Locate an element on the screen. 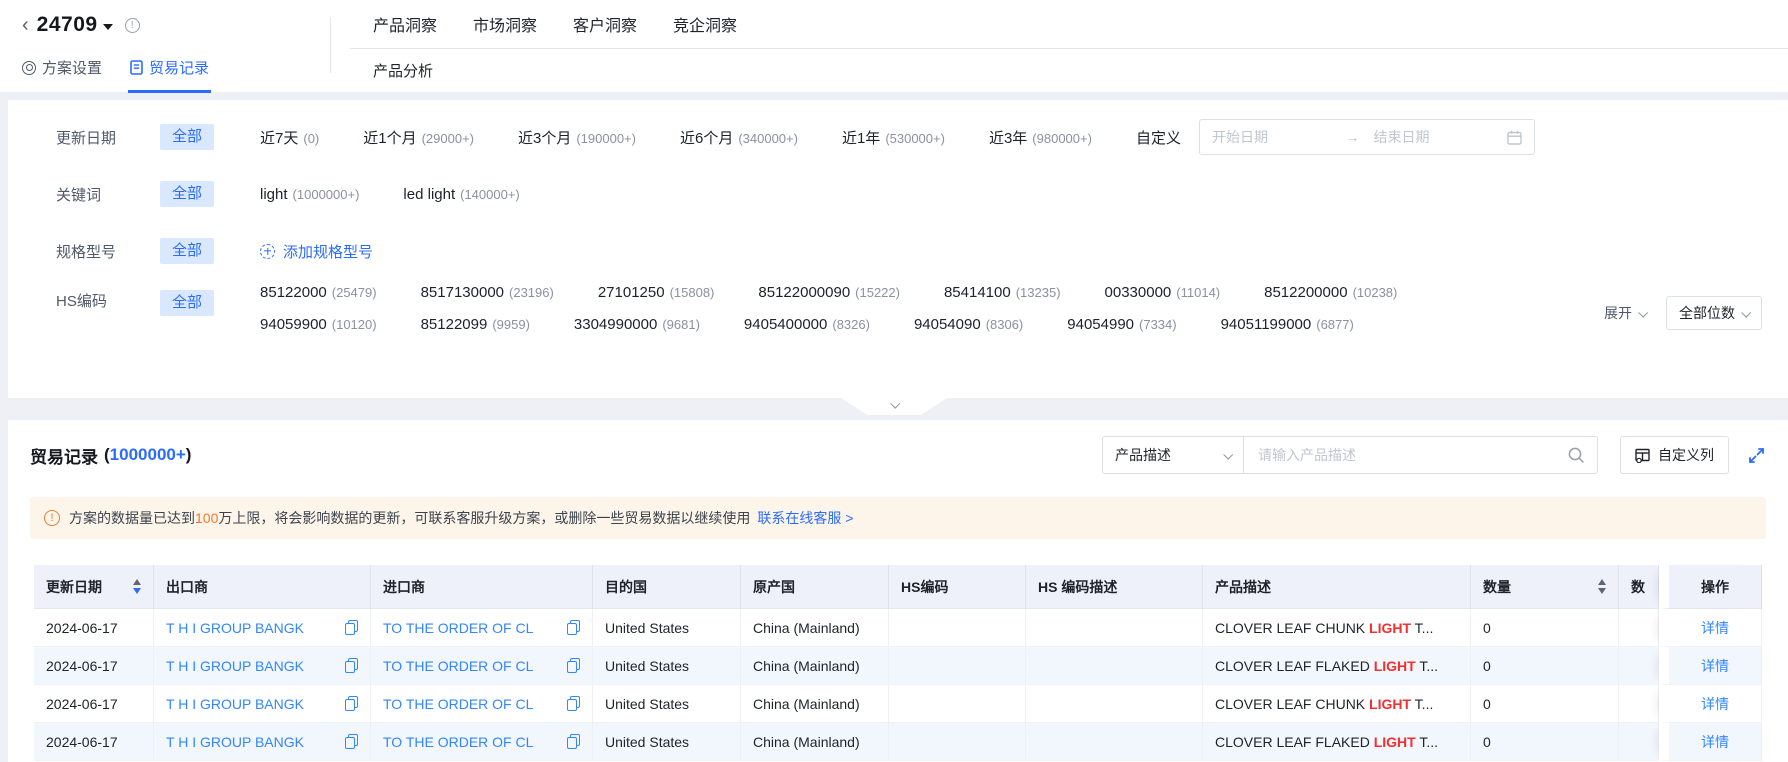 This screenshot has height=762, width=1788. filter-option: 27101250 (15808) is located at coordinates (656, 292).